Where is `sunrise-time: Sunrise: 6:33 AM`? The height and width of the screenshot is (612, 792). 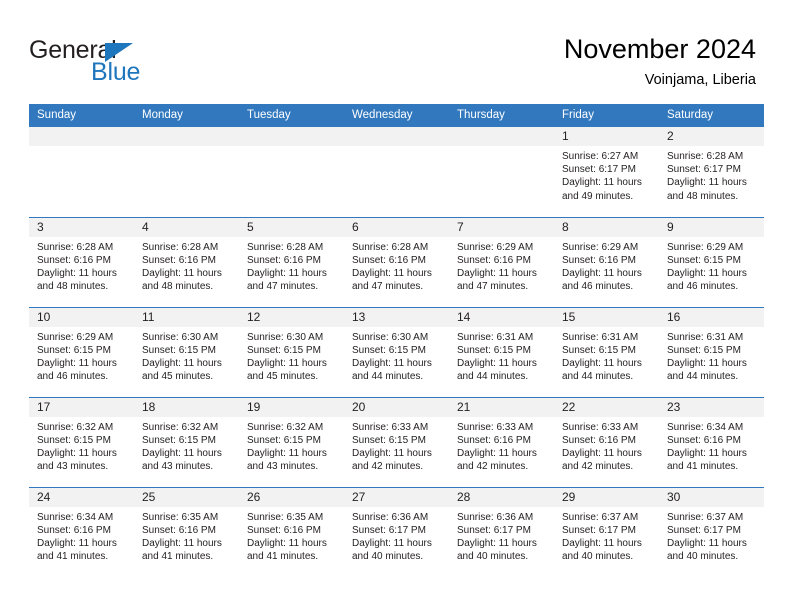 sunrise-time: Sunrise: 6:33 AM is located at coordinates (495, 427).